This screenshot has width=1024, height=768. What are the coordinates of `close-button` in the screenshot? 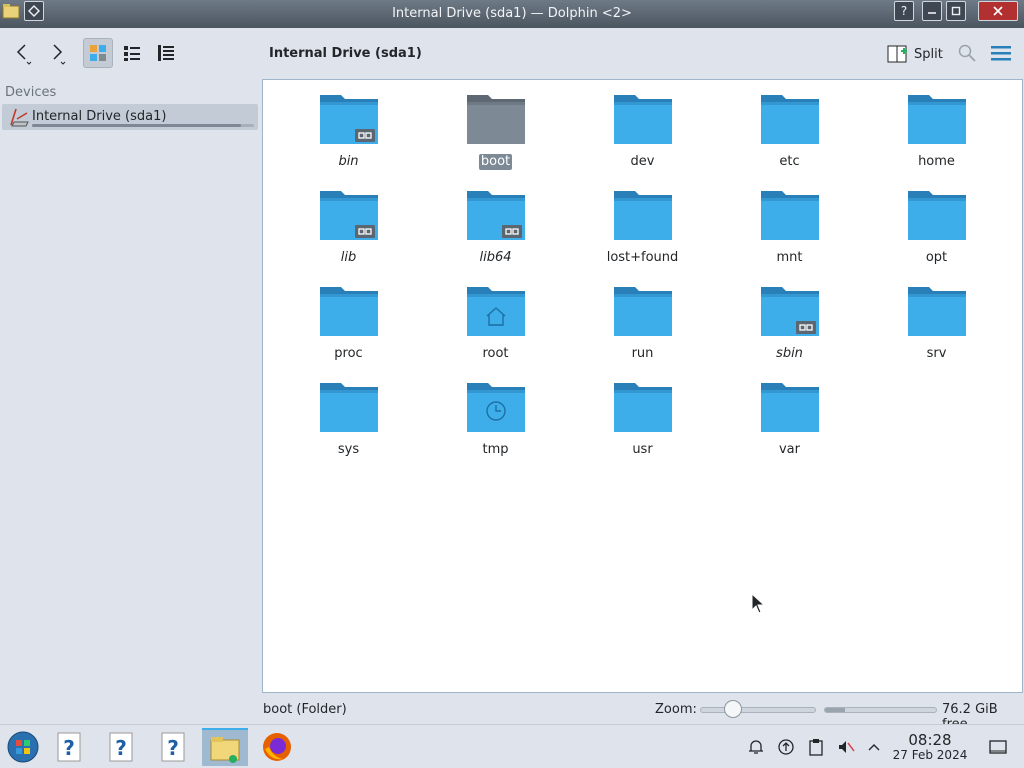 It's located at (998, 11).